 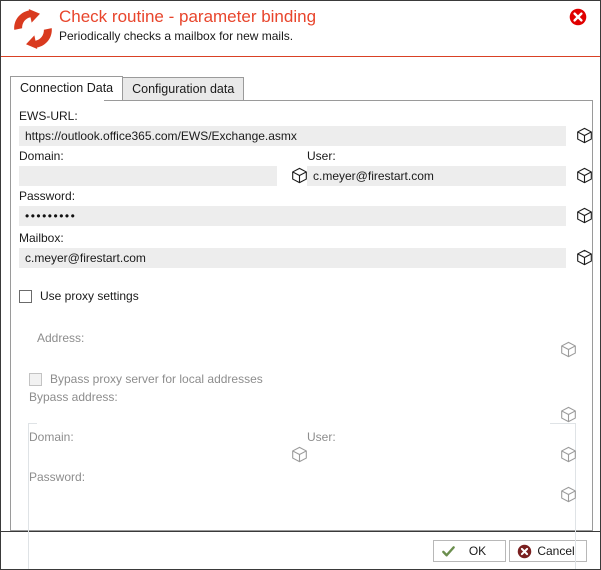 What do you see at coordinates (568, 494) in the screenshot?
I see `proxy-password-binding-cube-icon` at bounding box center [568, 494].